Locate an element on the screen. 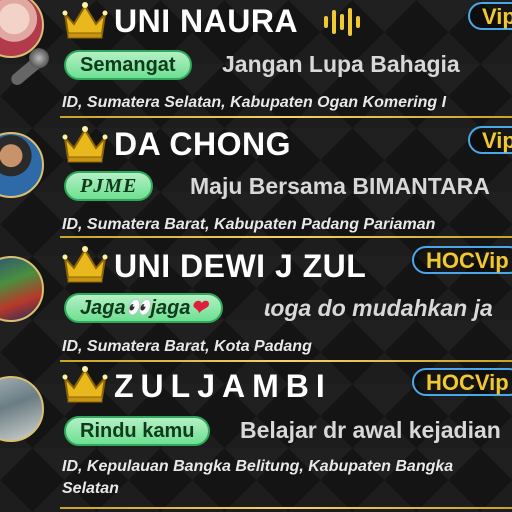 The width and height of the screenshot is (512, 512). status-badge: Jaga👀jaga❤ is located at coordinates (144, 308).